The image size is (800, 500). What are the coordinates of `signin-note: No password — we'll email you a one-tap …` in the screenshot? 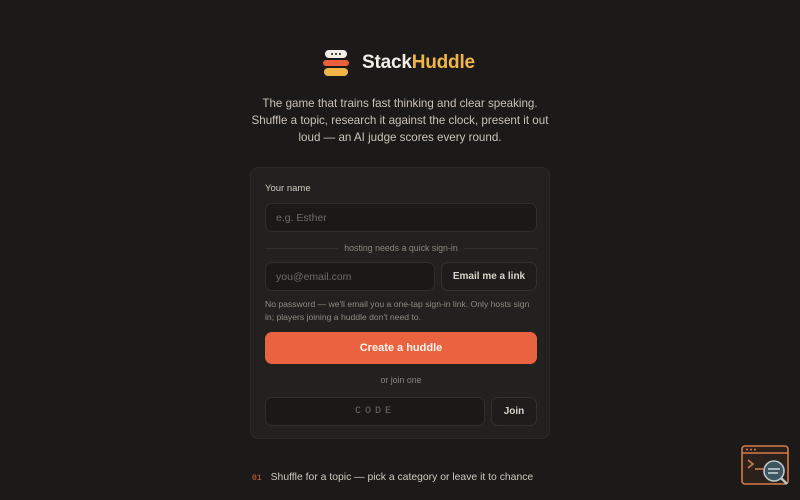 It's located at (397, 310).